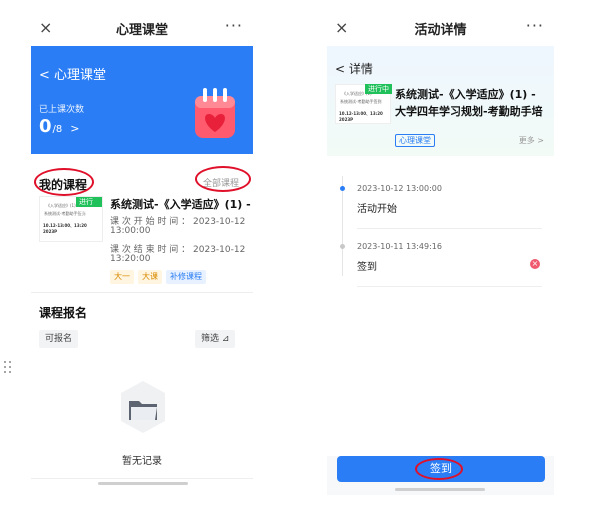 Image resolution: width=600 pixels, height=512 pixels. What do you see at coordinates (415, 140) in the screenshot?
I see `category-tag: 心理课堂` at bounding box center [415, 140].